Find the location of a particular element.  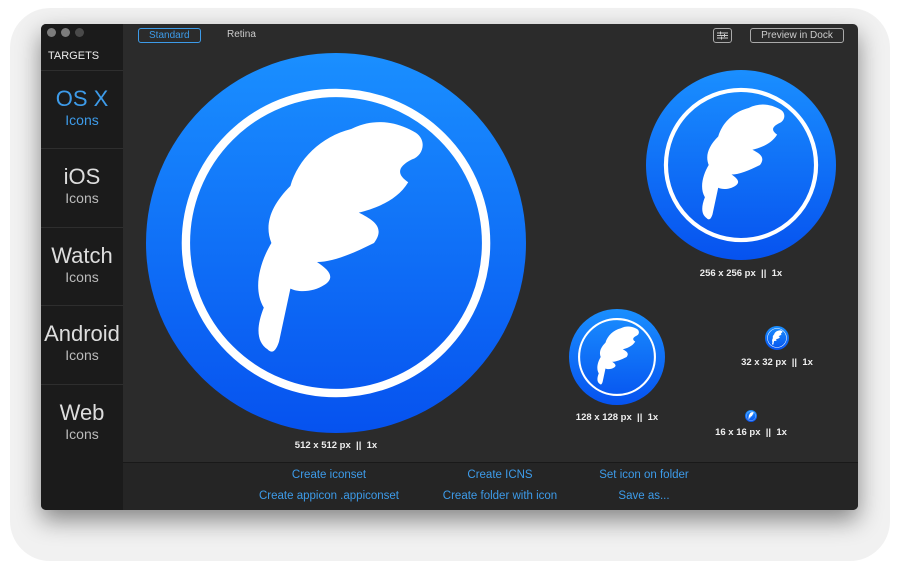

set-icon-on-folder-link: Set icon on folder is located at coordinates (644, 475).